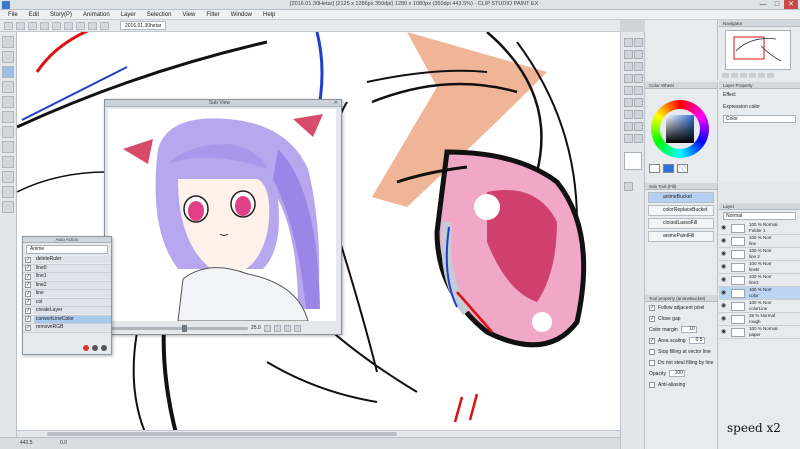  I want to click on pencil-tool-icon, so click(8, 117).